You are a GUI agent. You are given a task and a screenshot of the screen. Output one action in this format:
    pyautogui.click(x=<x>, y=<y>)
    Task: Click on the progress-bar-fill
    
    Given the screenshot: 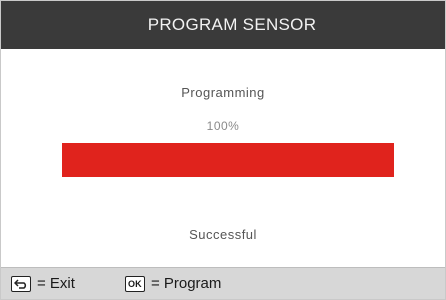 What is the action you would take?
    pyautogui.click(x=228, y=160)
    